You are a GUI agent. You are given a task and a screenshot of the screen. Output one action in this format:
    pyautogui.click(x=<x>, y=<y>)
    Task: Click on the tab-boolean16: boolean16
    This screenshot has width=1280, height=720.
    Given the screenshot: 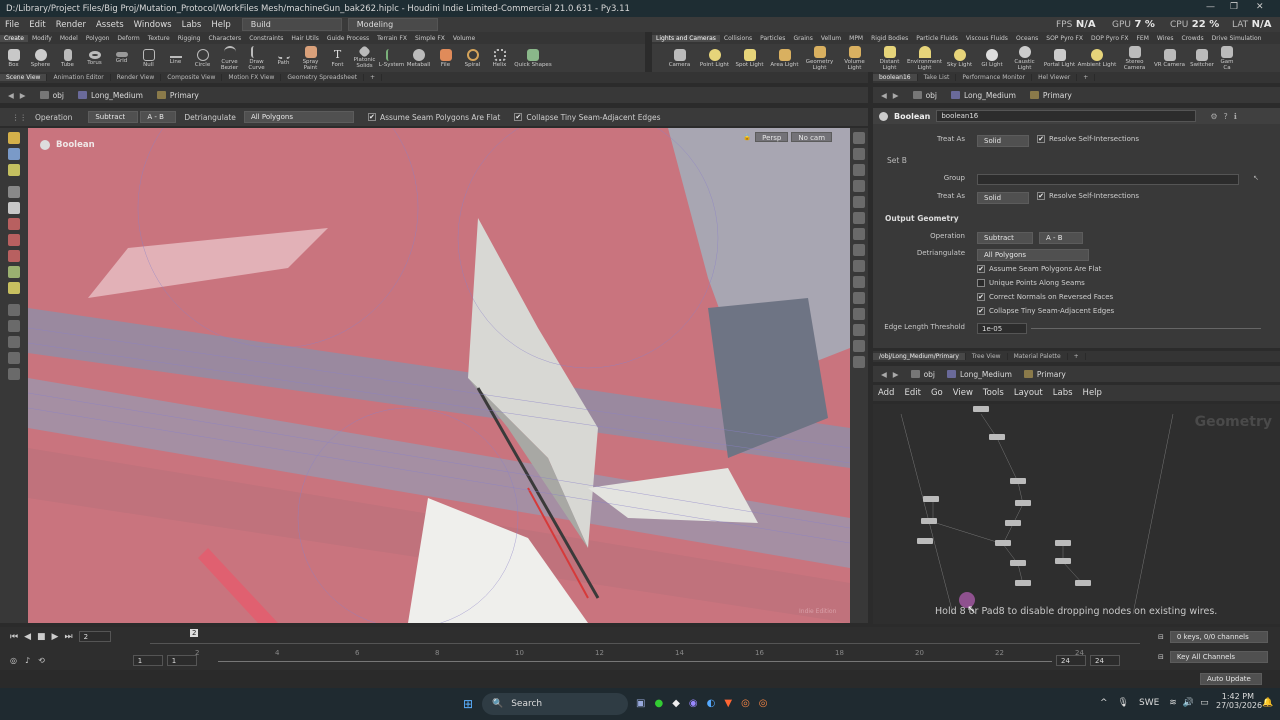 What is the action you would take?
    pyautogui.click(x=895, y=77)
    